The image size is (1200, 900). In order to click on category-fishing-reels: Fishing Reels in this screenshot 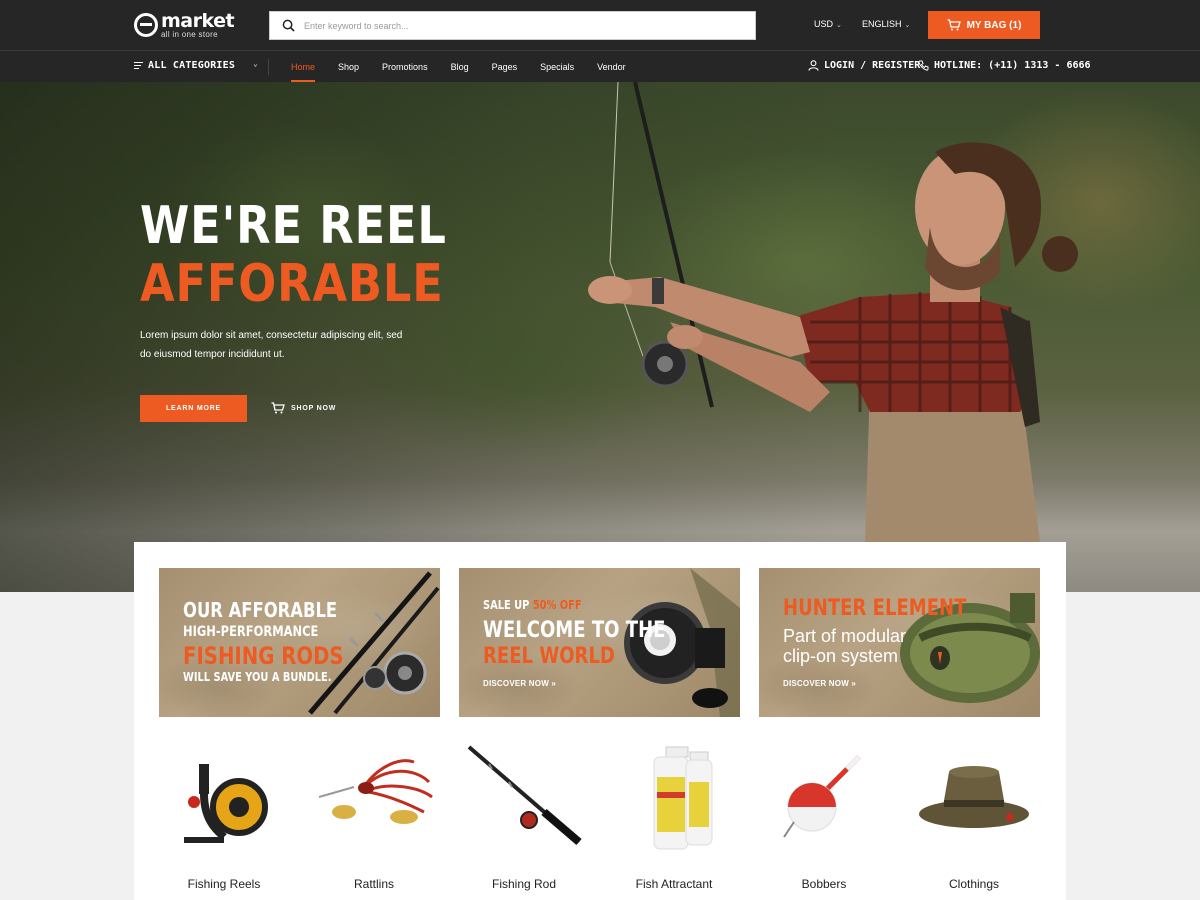, I will do `click(224, 821)`.